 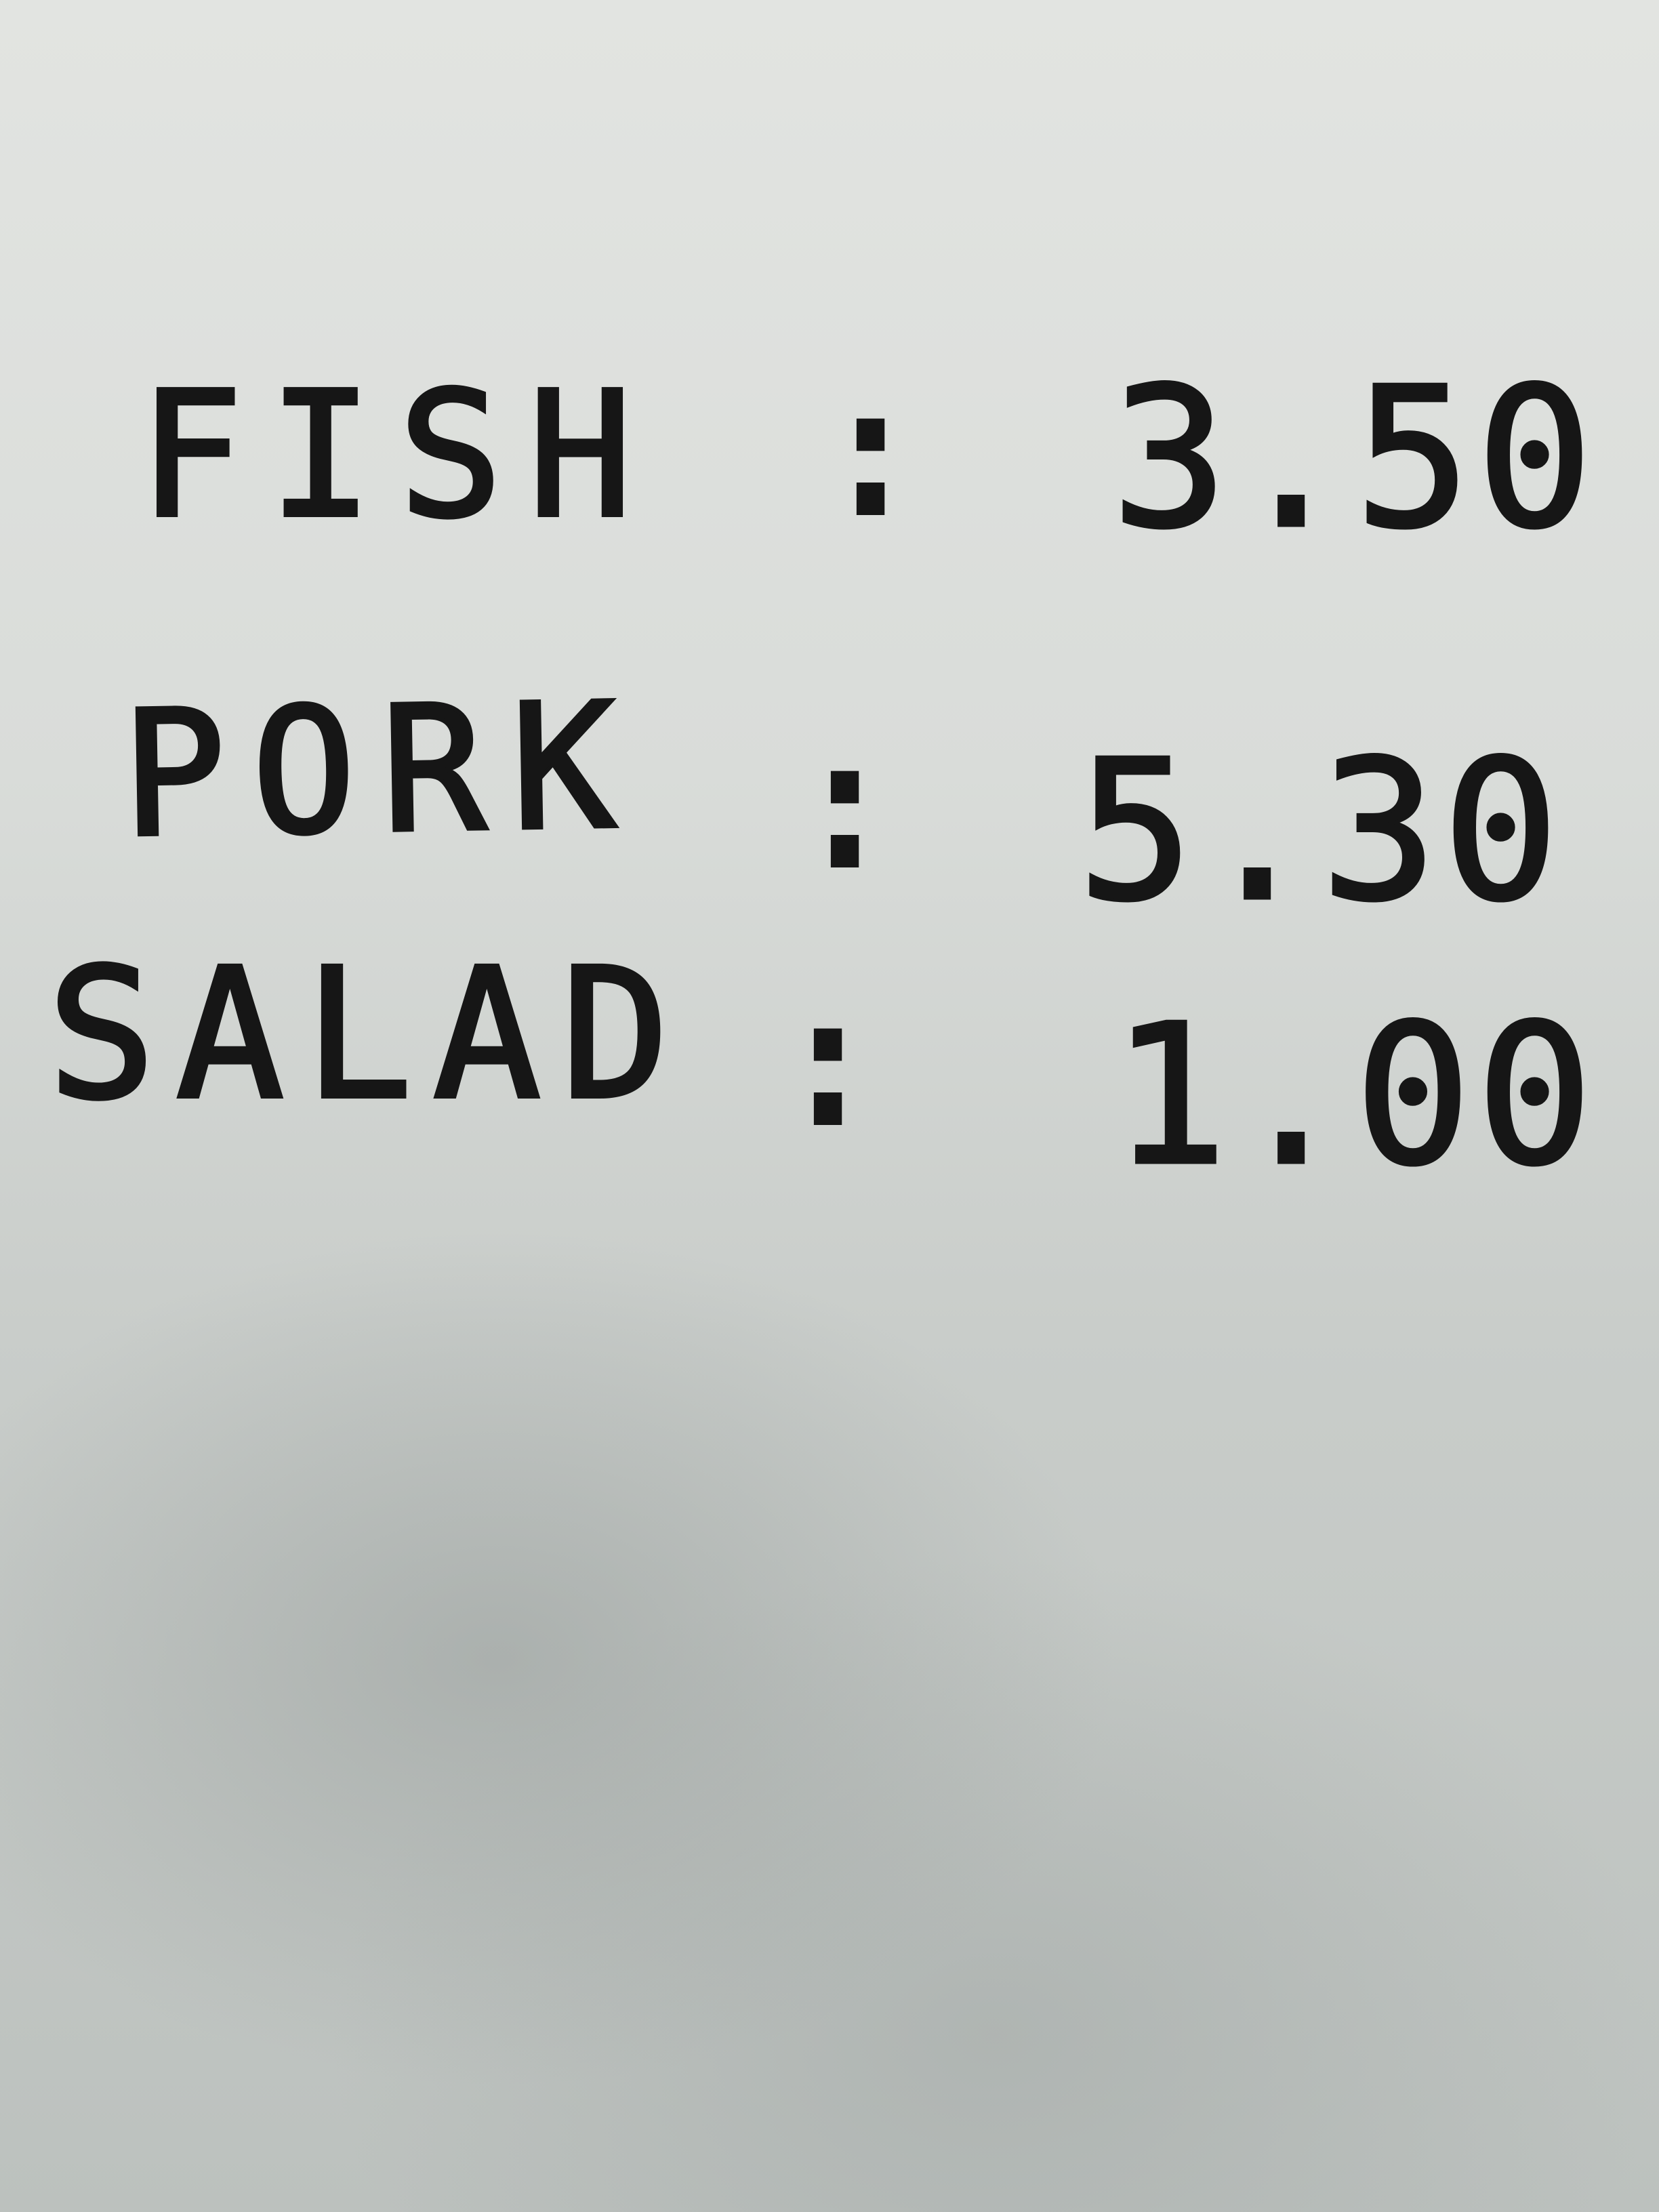 What do you see at coordinates (398, 455) in the screenshot?
I see `menu-item-name: FISH` at bounding box center [398, 455].